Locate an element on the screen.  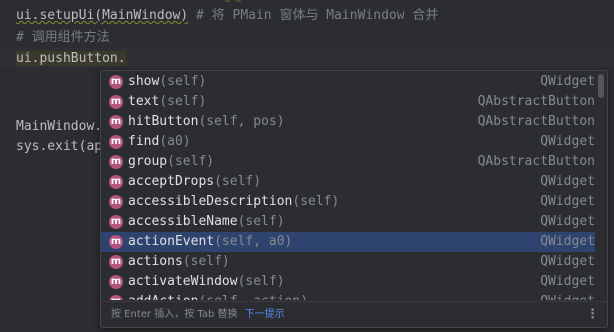
next-tip-link: 下一提示 is located at coordinates (265, 314).